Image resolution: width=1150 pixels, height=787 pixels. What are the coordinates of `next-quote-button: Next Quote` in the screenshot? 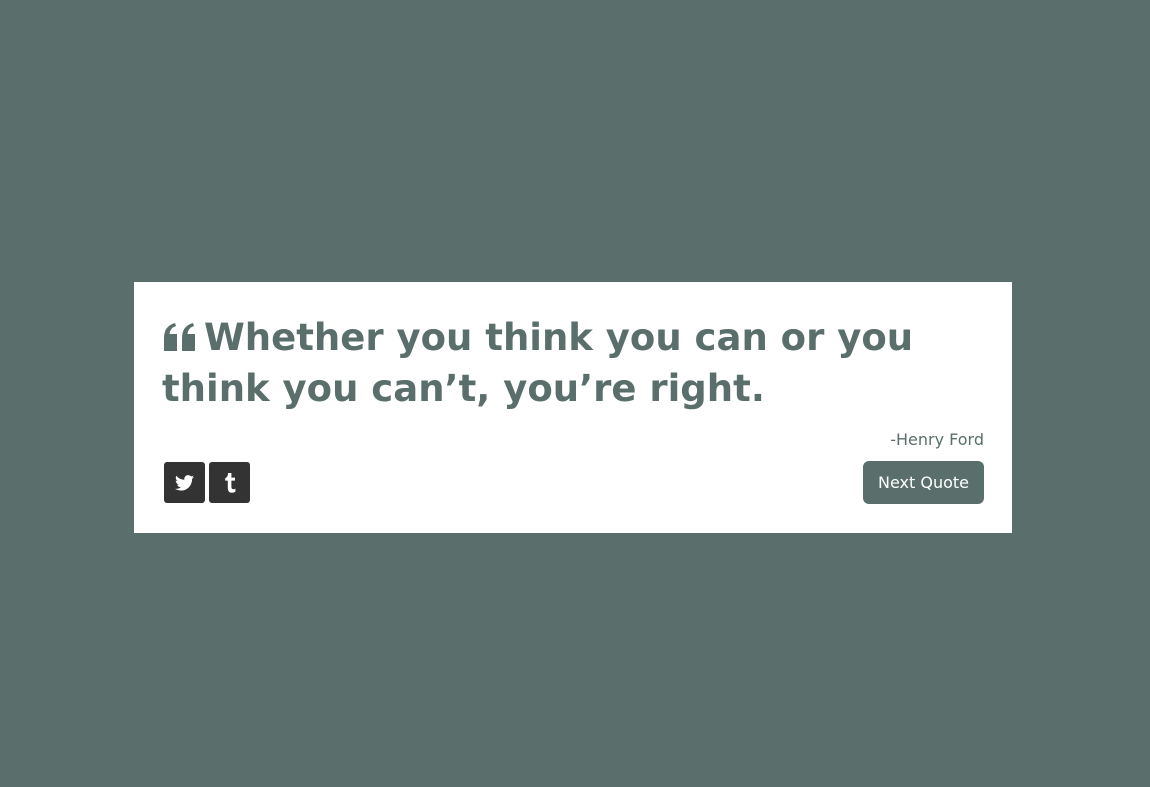 It's located at (923, 482).